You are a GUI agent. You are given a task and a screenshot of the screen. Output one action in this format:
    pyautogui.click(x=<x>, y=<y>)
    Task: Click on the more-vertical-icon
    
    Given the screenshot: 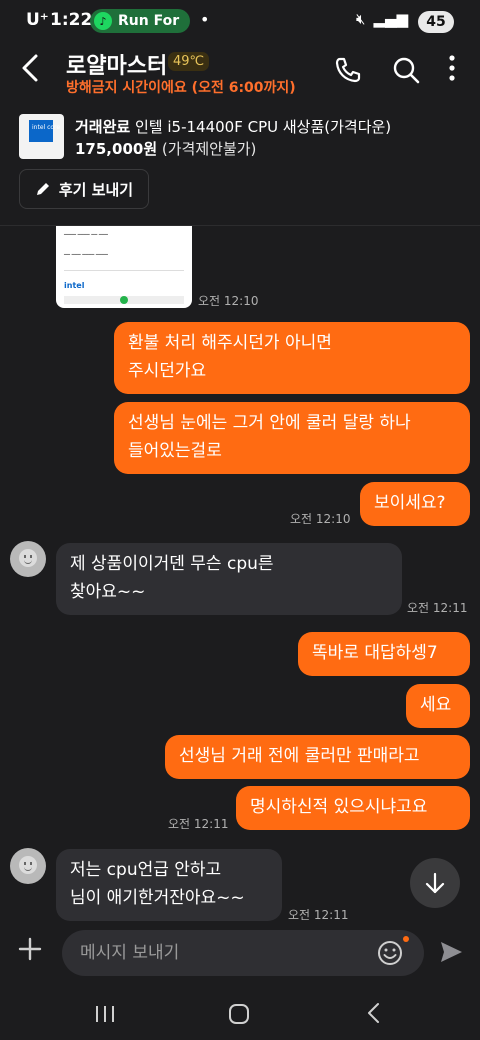 What is the action you would take?
    pyautogui.click(x=452, y=68)
    